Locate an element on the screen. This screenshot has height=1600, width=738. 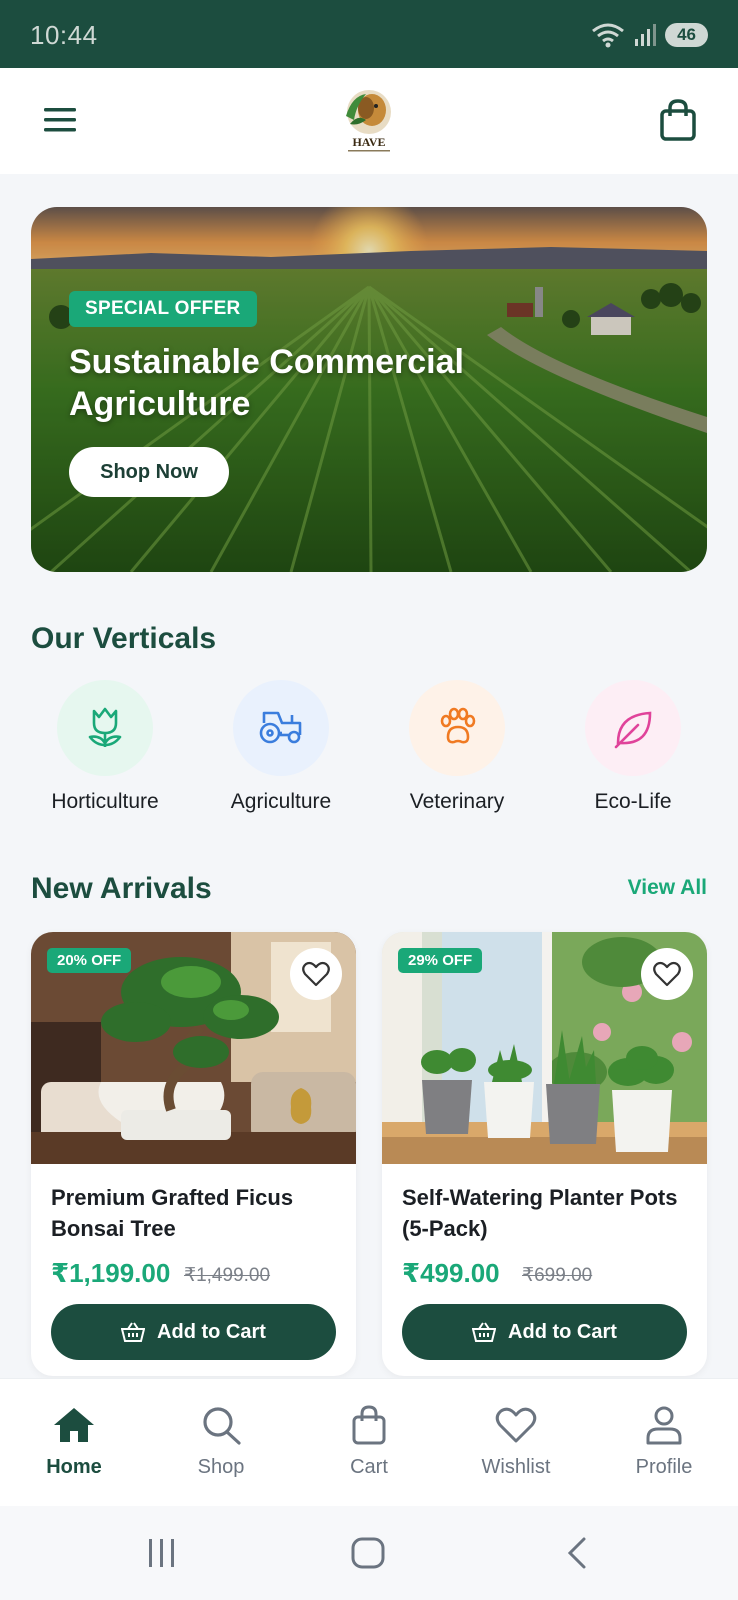
user-icon is located at coordinates (664, 1425).